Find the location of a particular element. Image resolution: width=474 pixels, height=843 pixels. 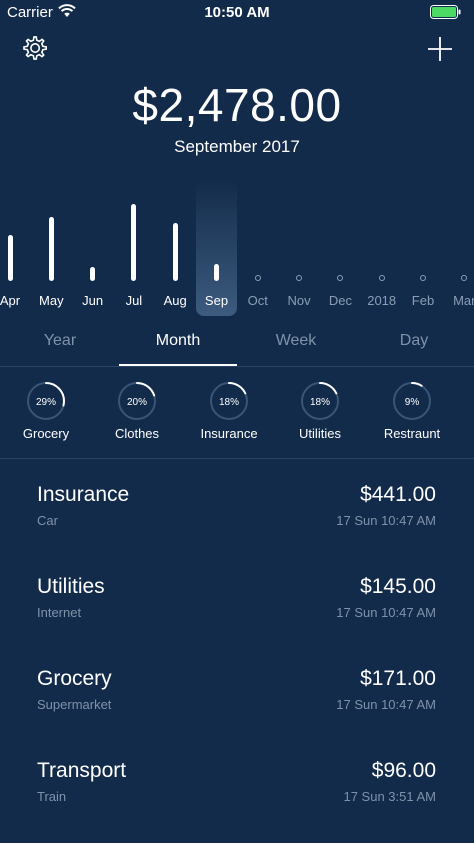

clock: 10:50 AM is located at coordinates (237, 12).